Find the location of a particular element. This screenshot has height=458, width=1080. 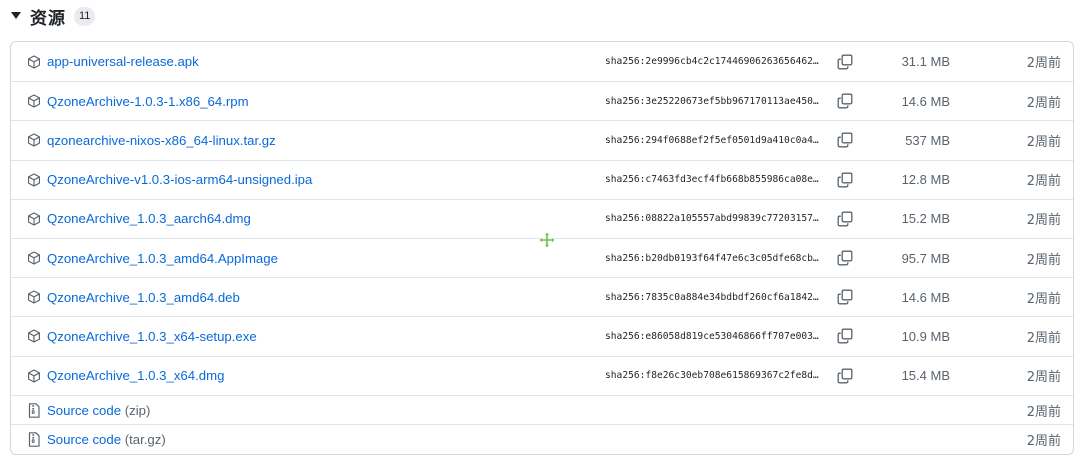

assets-count-badge: 11 is located at coordinates (85, 16).